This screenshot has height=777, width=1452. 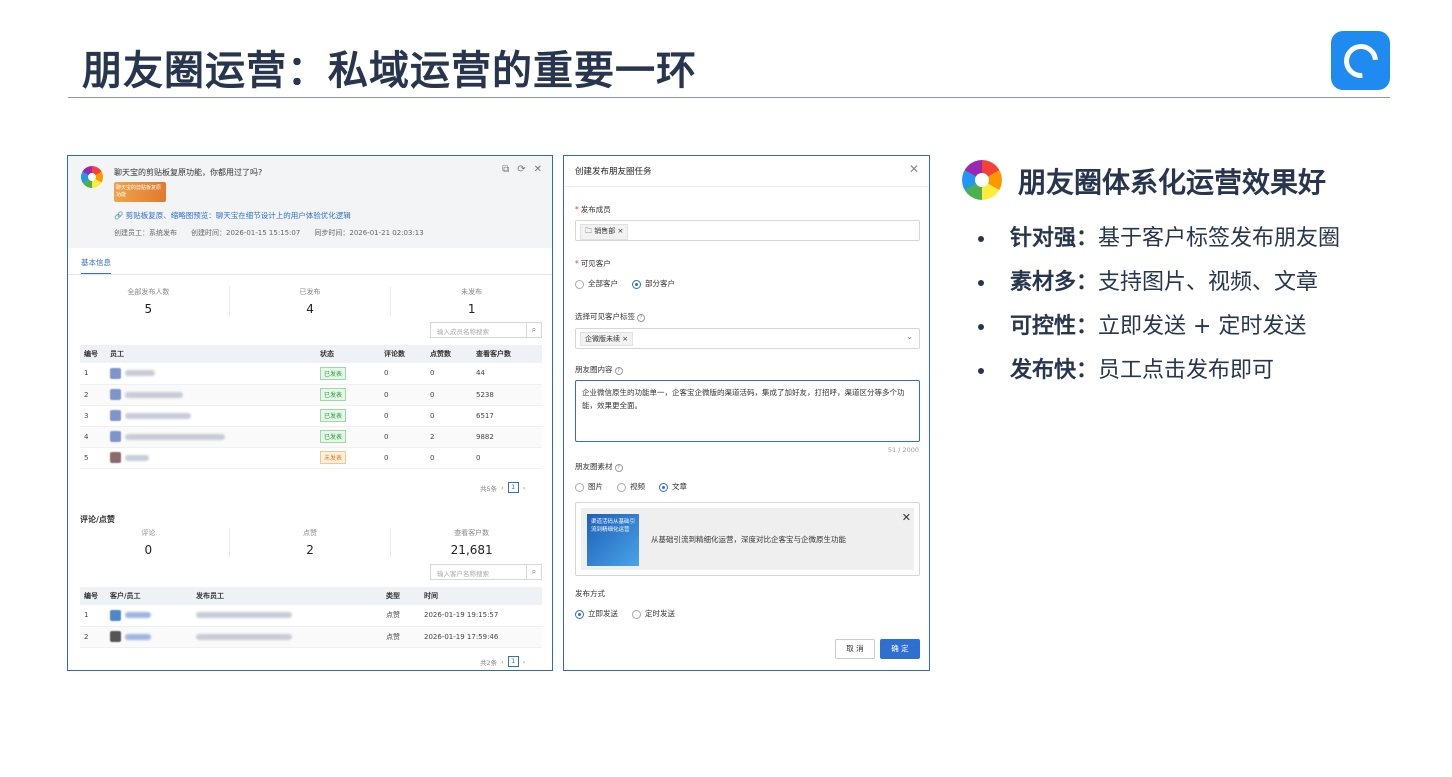 I want to click on radio-all-customers: 全部客户, so click(x=596, y=283).